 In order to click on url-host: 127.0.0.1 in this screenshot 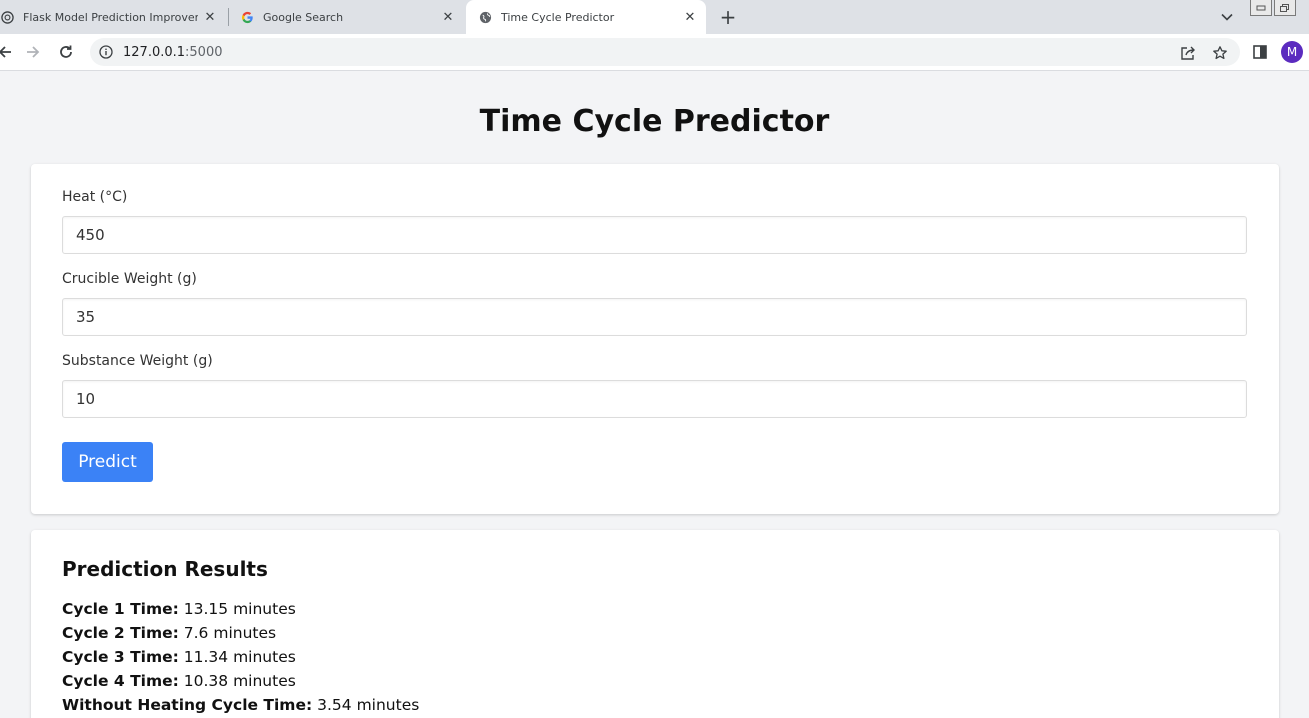, I will do `click(154, 52)`.